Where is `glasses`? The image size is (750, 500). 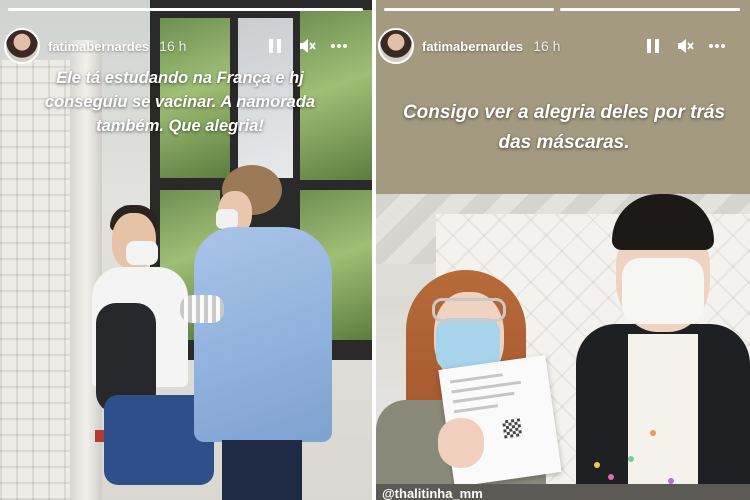 glasses is located at coordinates (469, 310).